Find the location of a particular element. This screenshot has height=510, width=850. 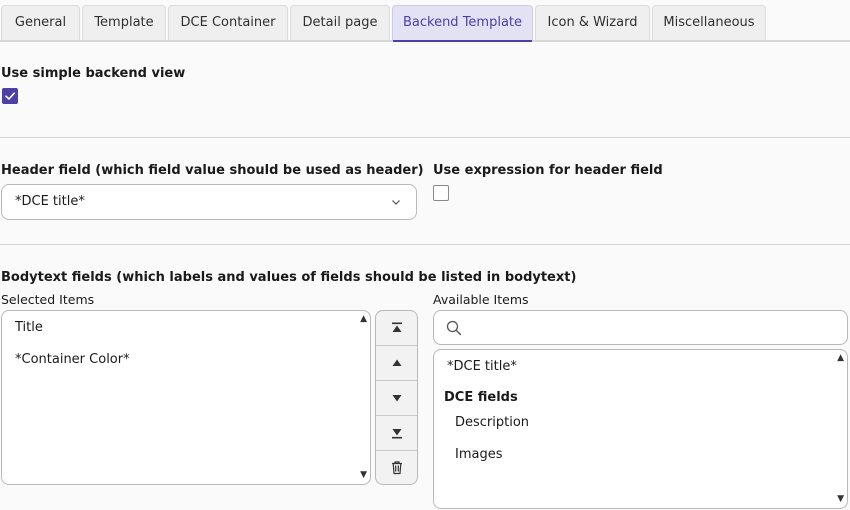

use-expression-label: Use expression for header field is located at coordinates (548, 170).